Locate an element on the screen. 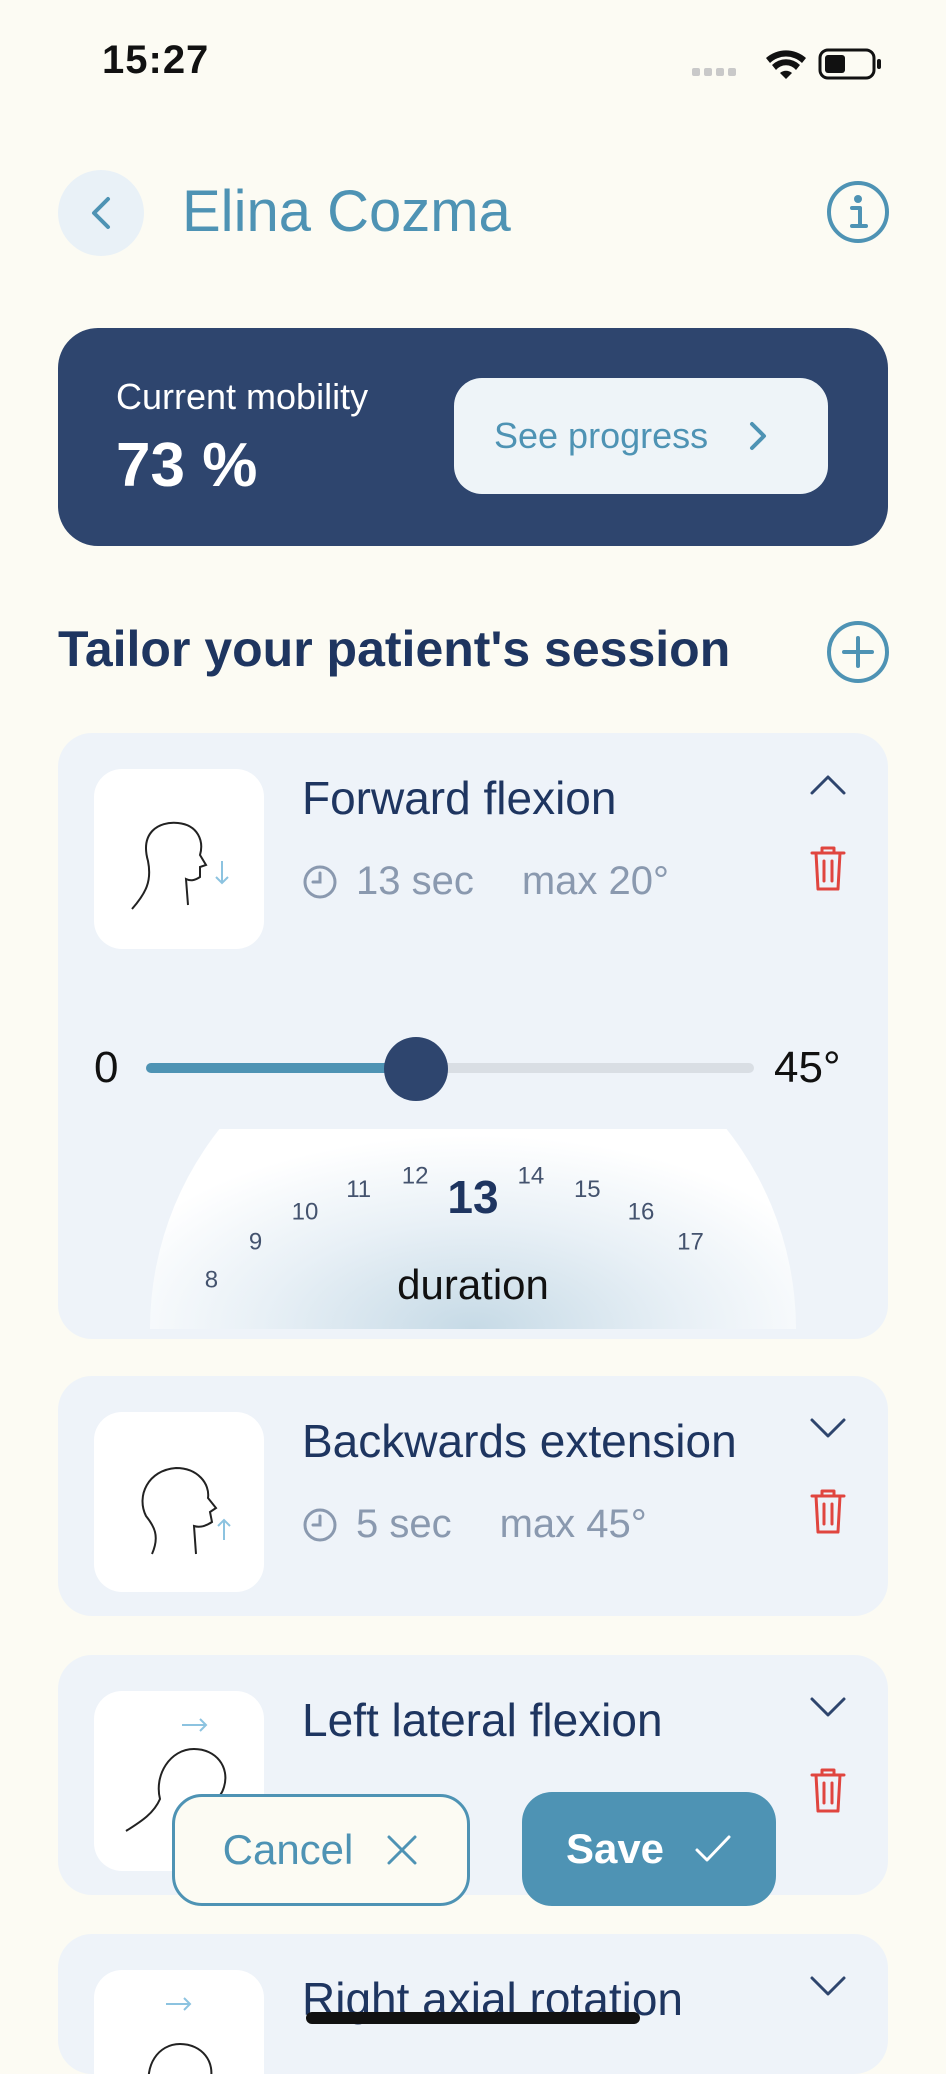 The height and width of the screenshot is (2074, 946). chevron-up-icon is located at coordinates (828, 785).